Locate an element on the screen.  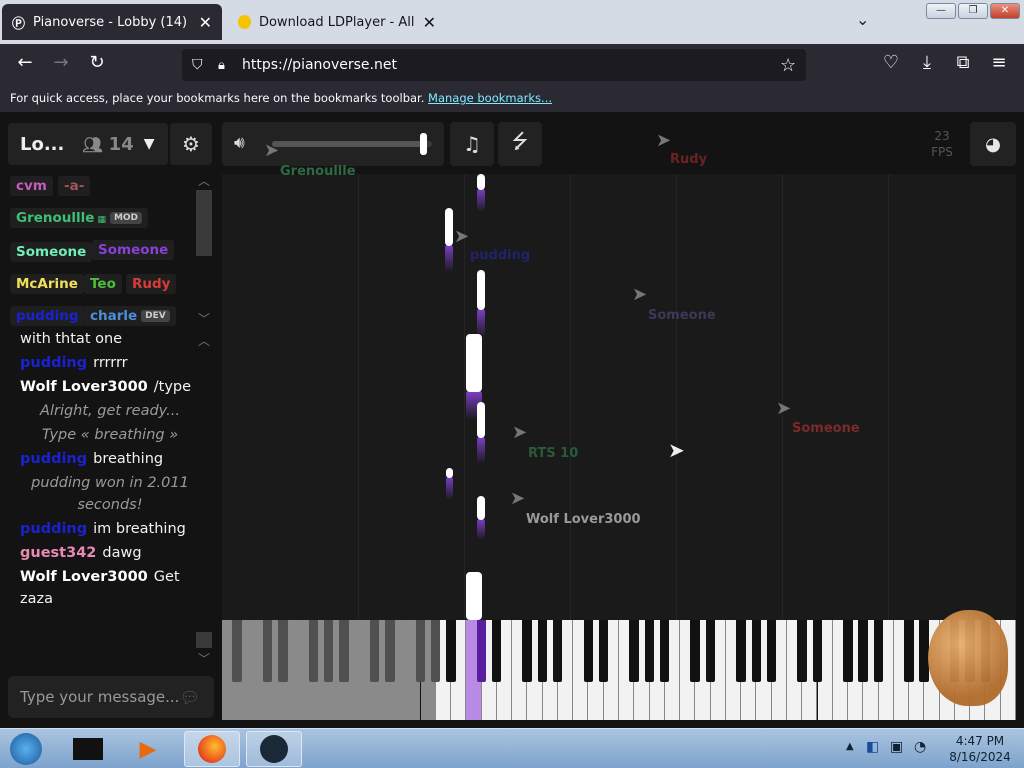
back-icon: ← is located at coordinates (25, 62).